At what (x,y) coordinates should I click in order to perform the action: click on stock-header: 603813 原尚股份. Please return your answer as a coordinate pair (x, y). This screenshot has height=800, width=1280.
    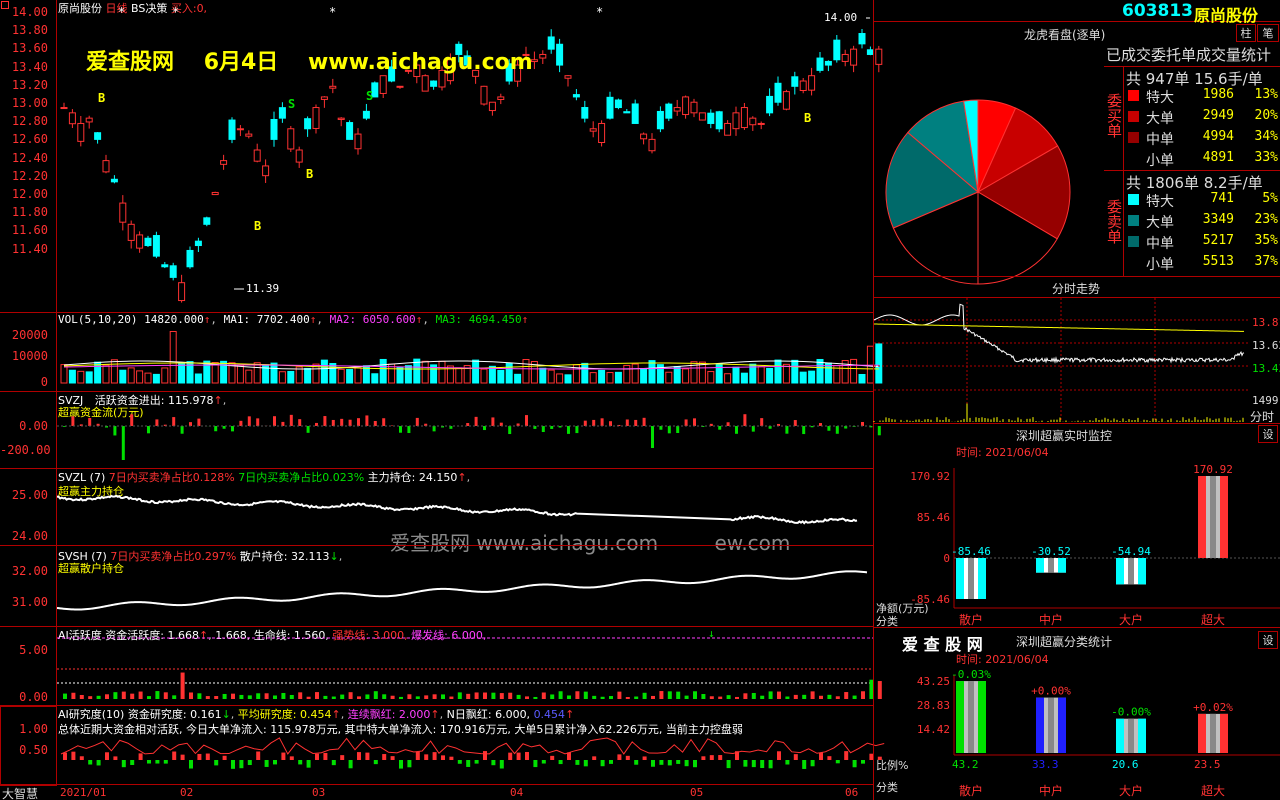
    Looking at the image, I should click on (1077, 12).